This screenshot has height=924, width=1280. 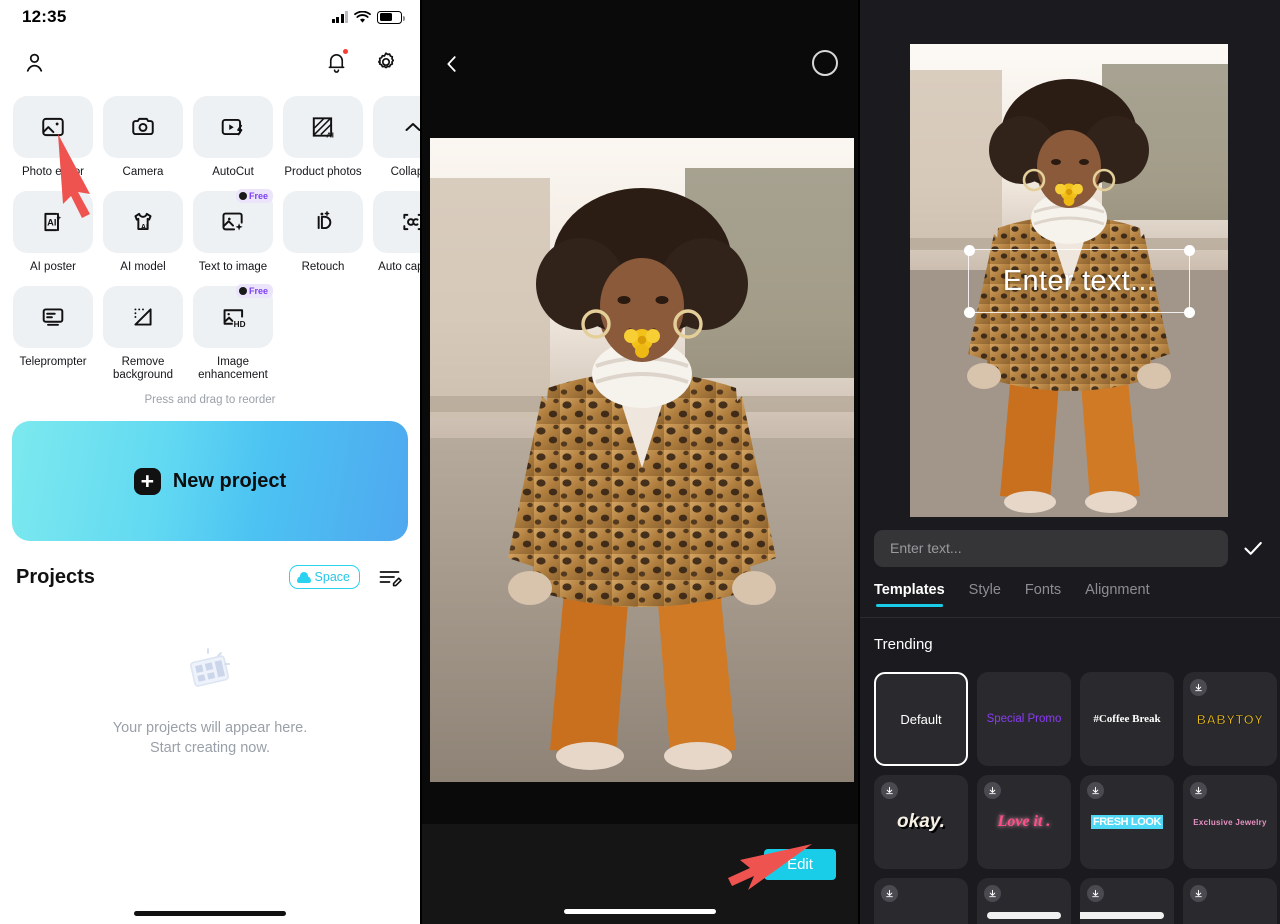 I want to click on tool-retouch: Retouch, so click(x=323, y=232).